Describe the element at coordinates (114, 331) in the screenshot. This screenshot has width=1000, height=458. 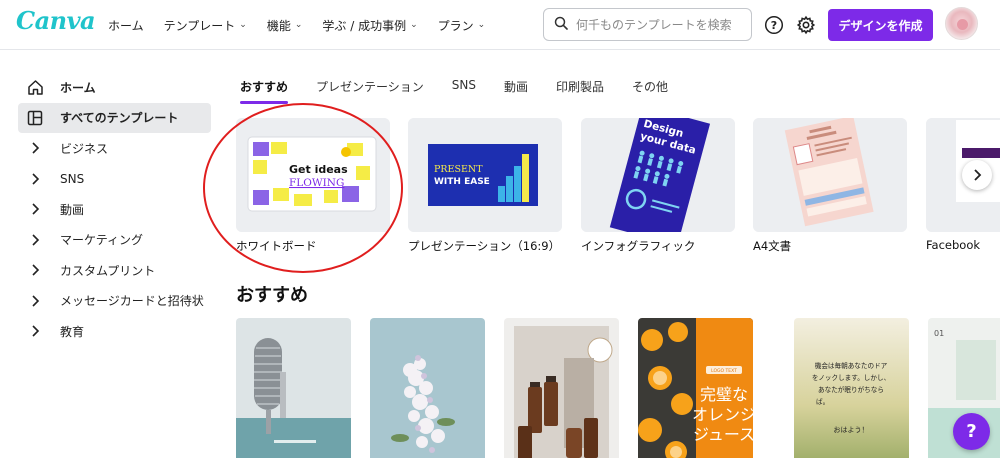
I see `sidebar-item-education: 教育` at that location.